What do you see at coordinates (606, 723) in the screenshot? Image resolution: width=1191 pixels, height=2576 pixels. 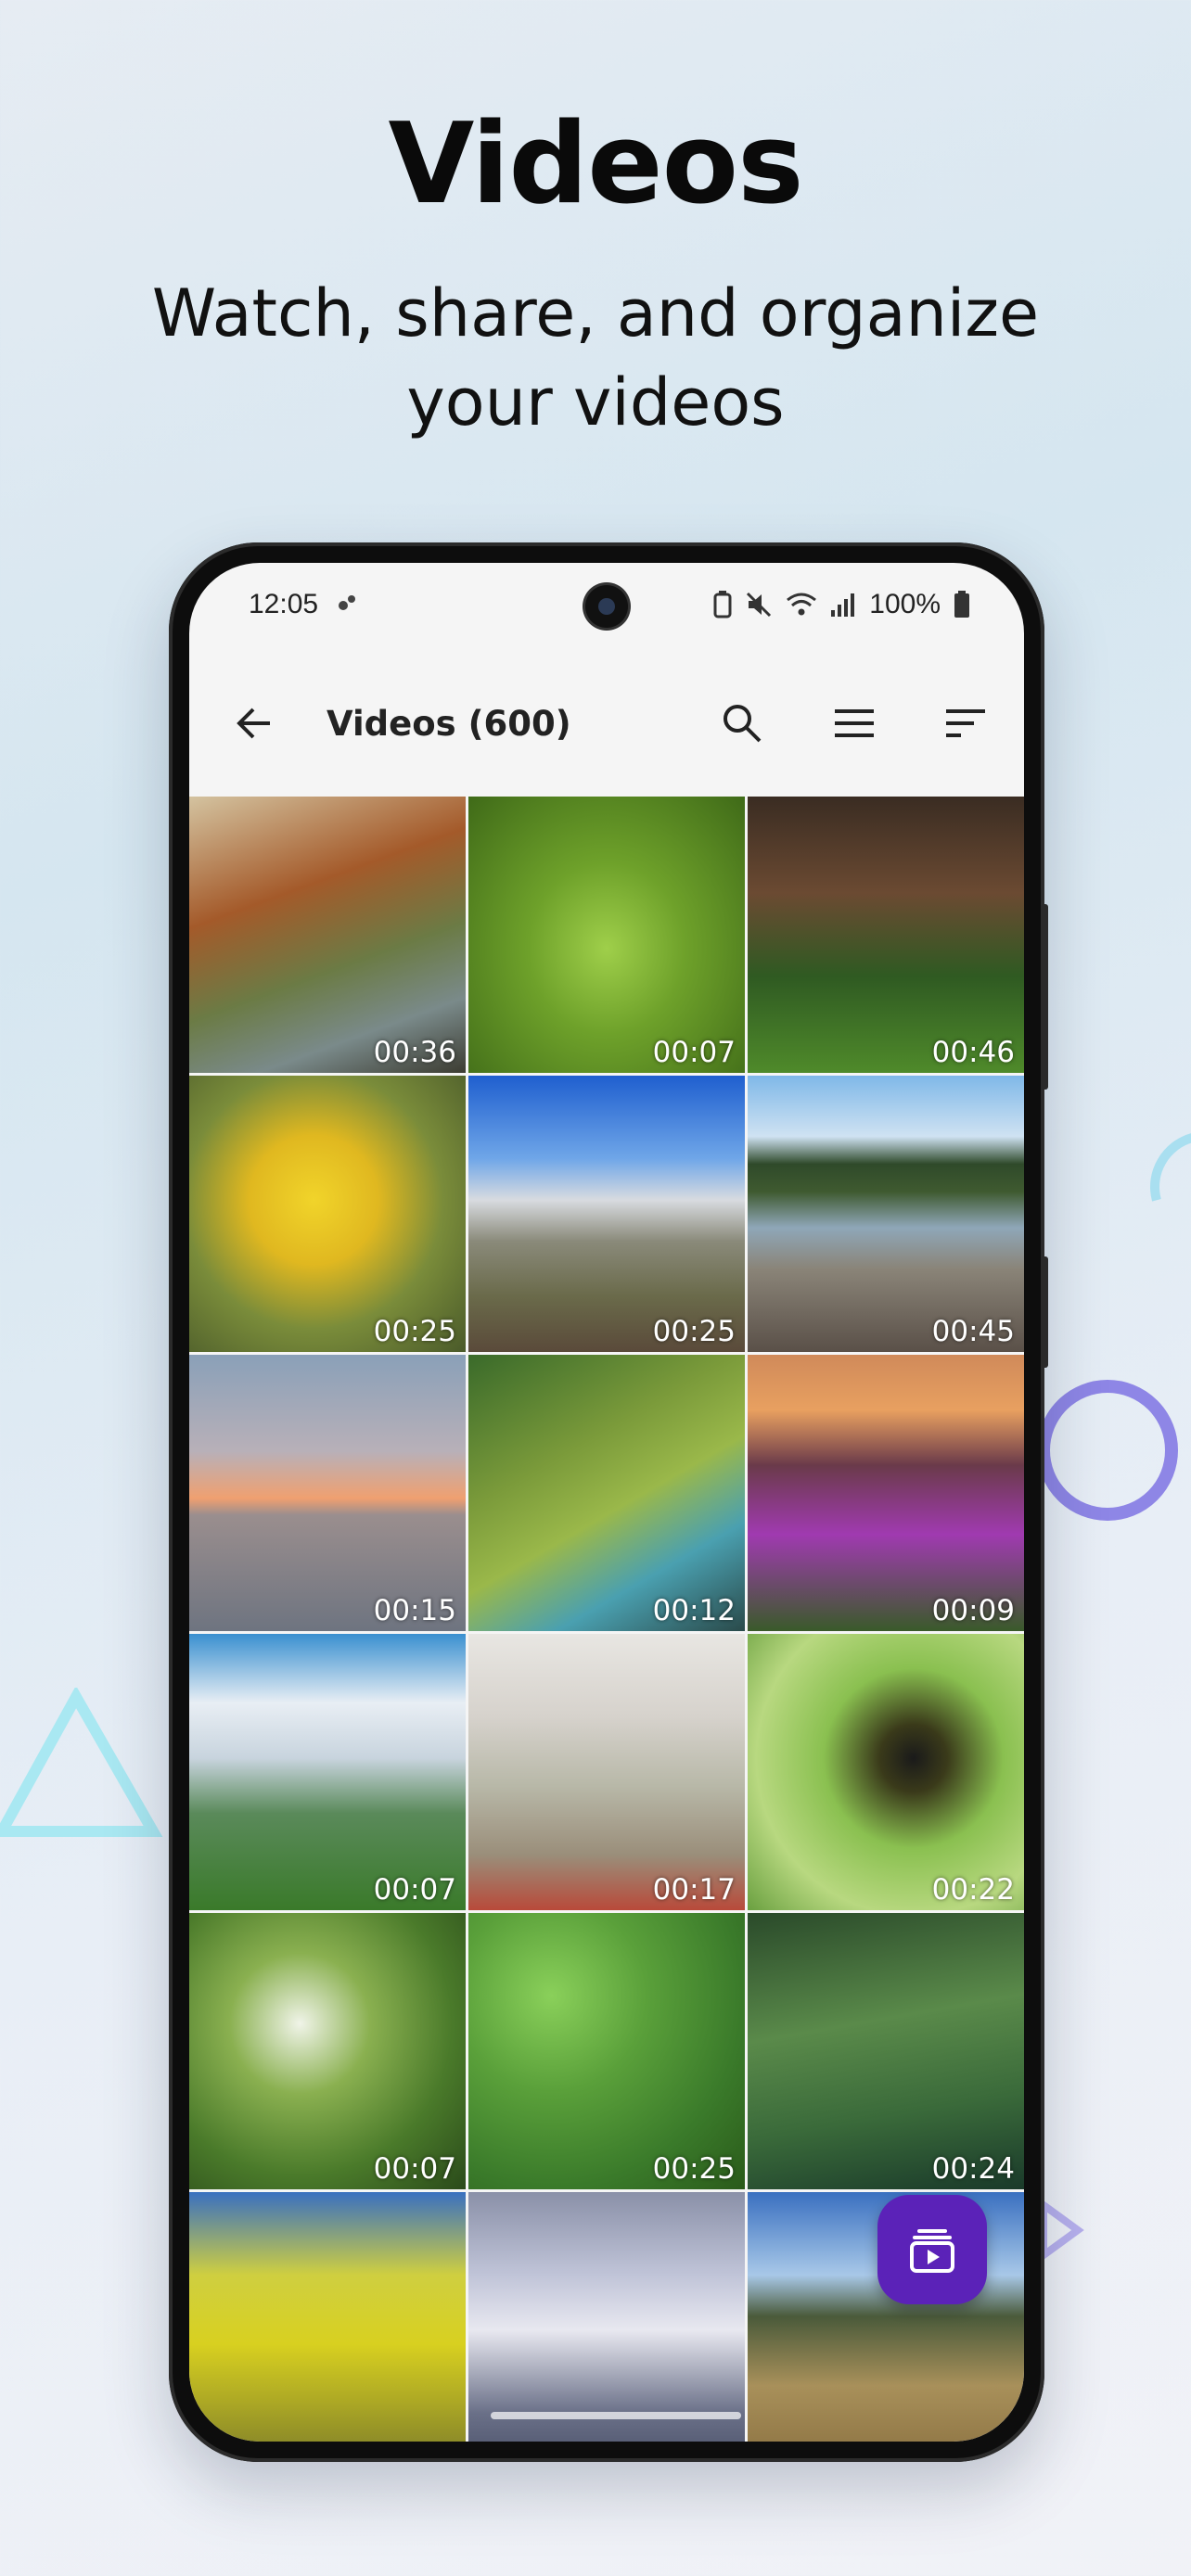 I see `app-bar: Videos (600)` at bounding box center [606, 723].